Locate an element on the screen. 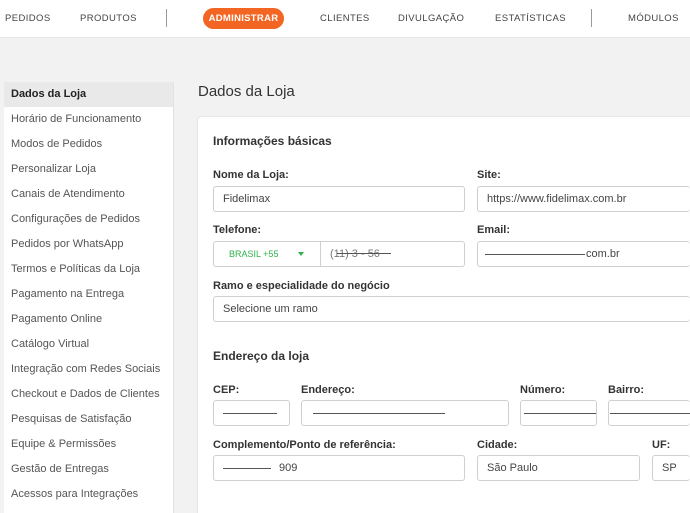  sidebar-item-catalogo-virtual: Catálogo Virtual is located at coordinates (88, 344).